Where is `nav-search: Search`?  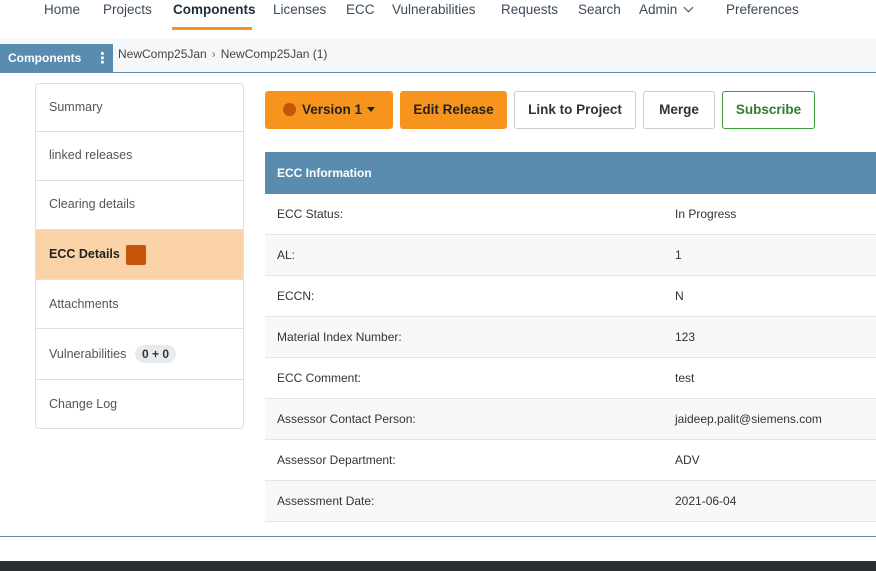
nav-search: Search is located at coordinates (599, 10).